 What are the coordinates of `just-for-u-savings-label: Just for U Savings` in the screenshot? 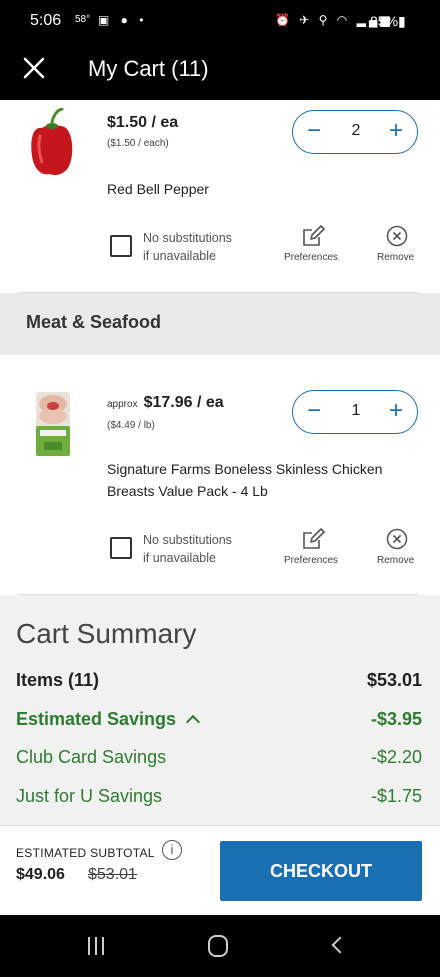 It's located at (89, 796).